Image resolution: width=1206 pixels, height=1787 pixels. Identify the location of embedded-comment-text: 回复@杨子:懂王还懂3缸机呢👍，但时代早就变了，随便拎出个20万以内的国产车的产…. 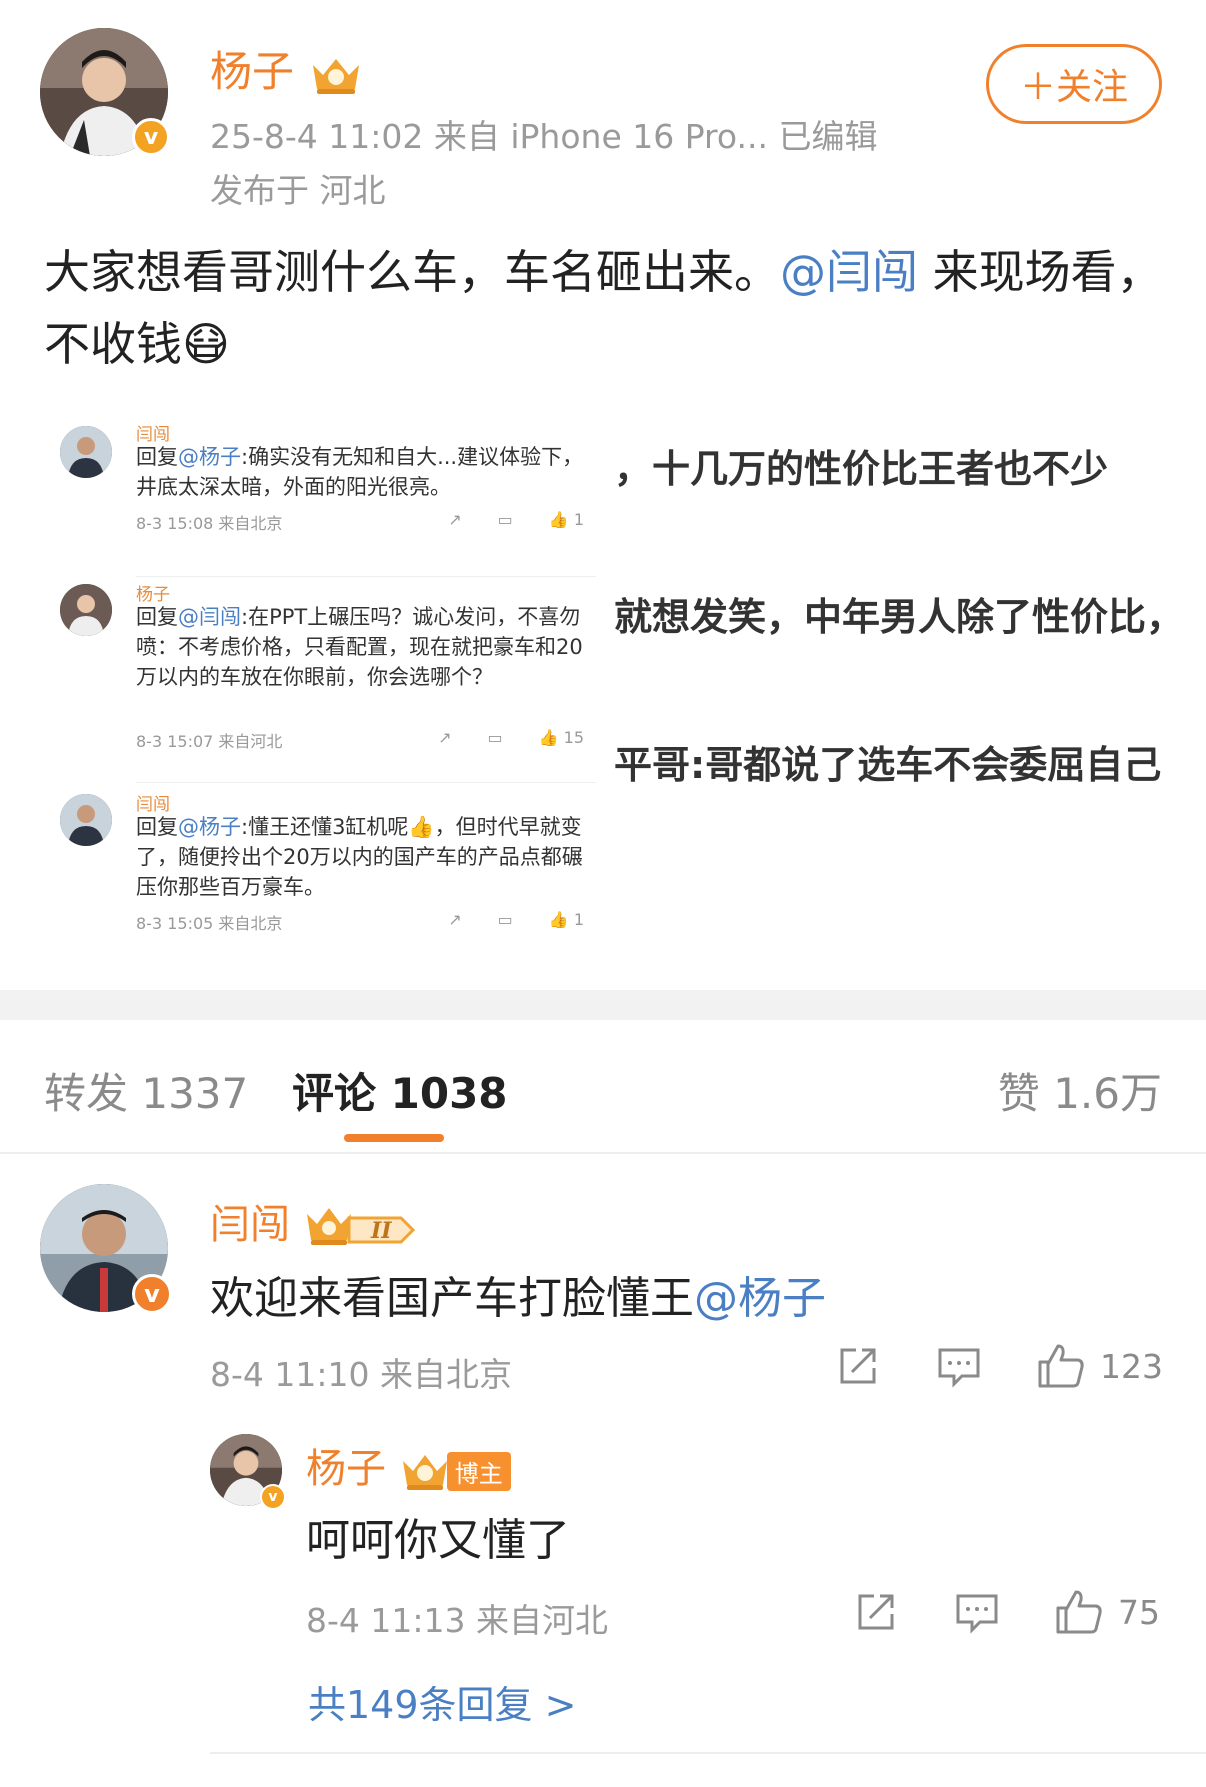
(359, 857).